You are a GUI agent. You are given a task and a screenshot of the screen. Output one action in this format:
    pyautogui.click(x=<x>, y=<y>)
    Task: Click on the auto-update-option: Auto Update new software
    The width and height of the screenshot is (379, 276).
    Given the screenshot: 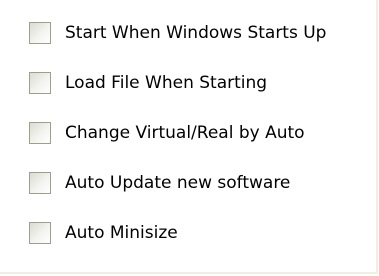 What is the action you would take?
    pyautogui.click(x=177, y=183)
    